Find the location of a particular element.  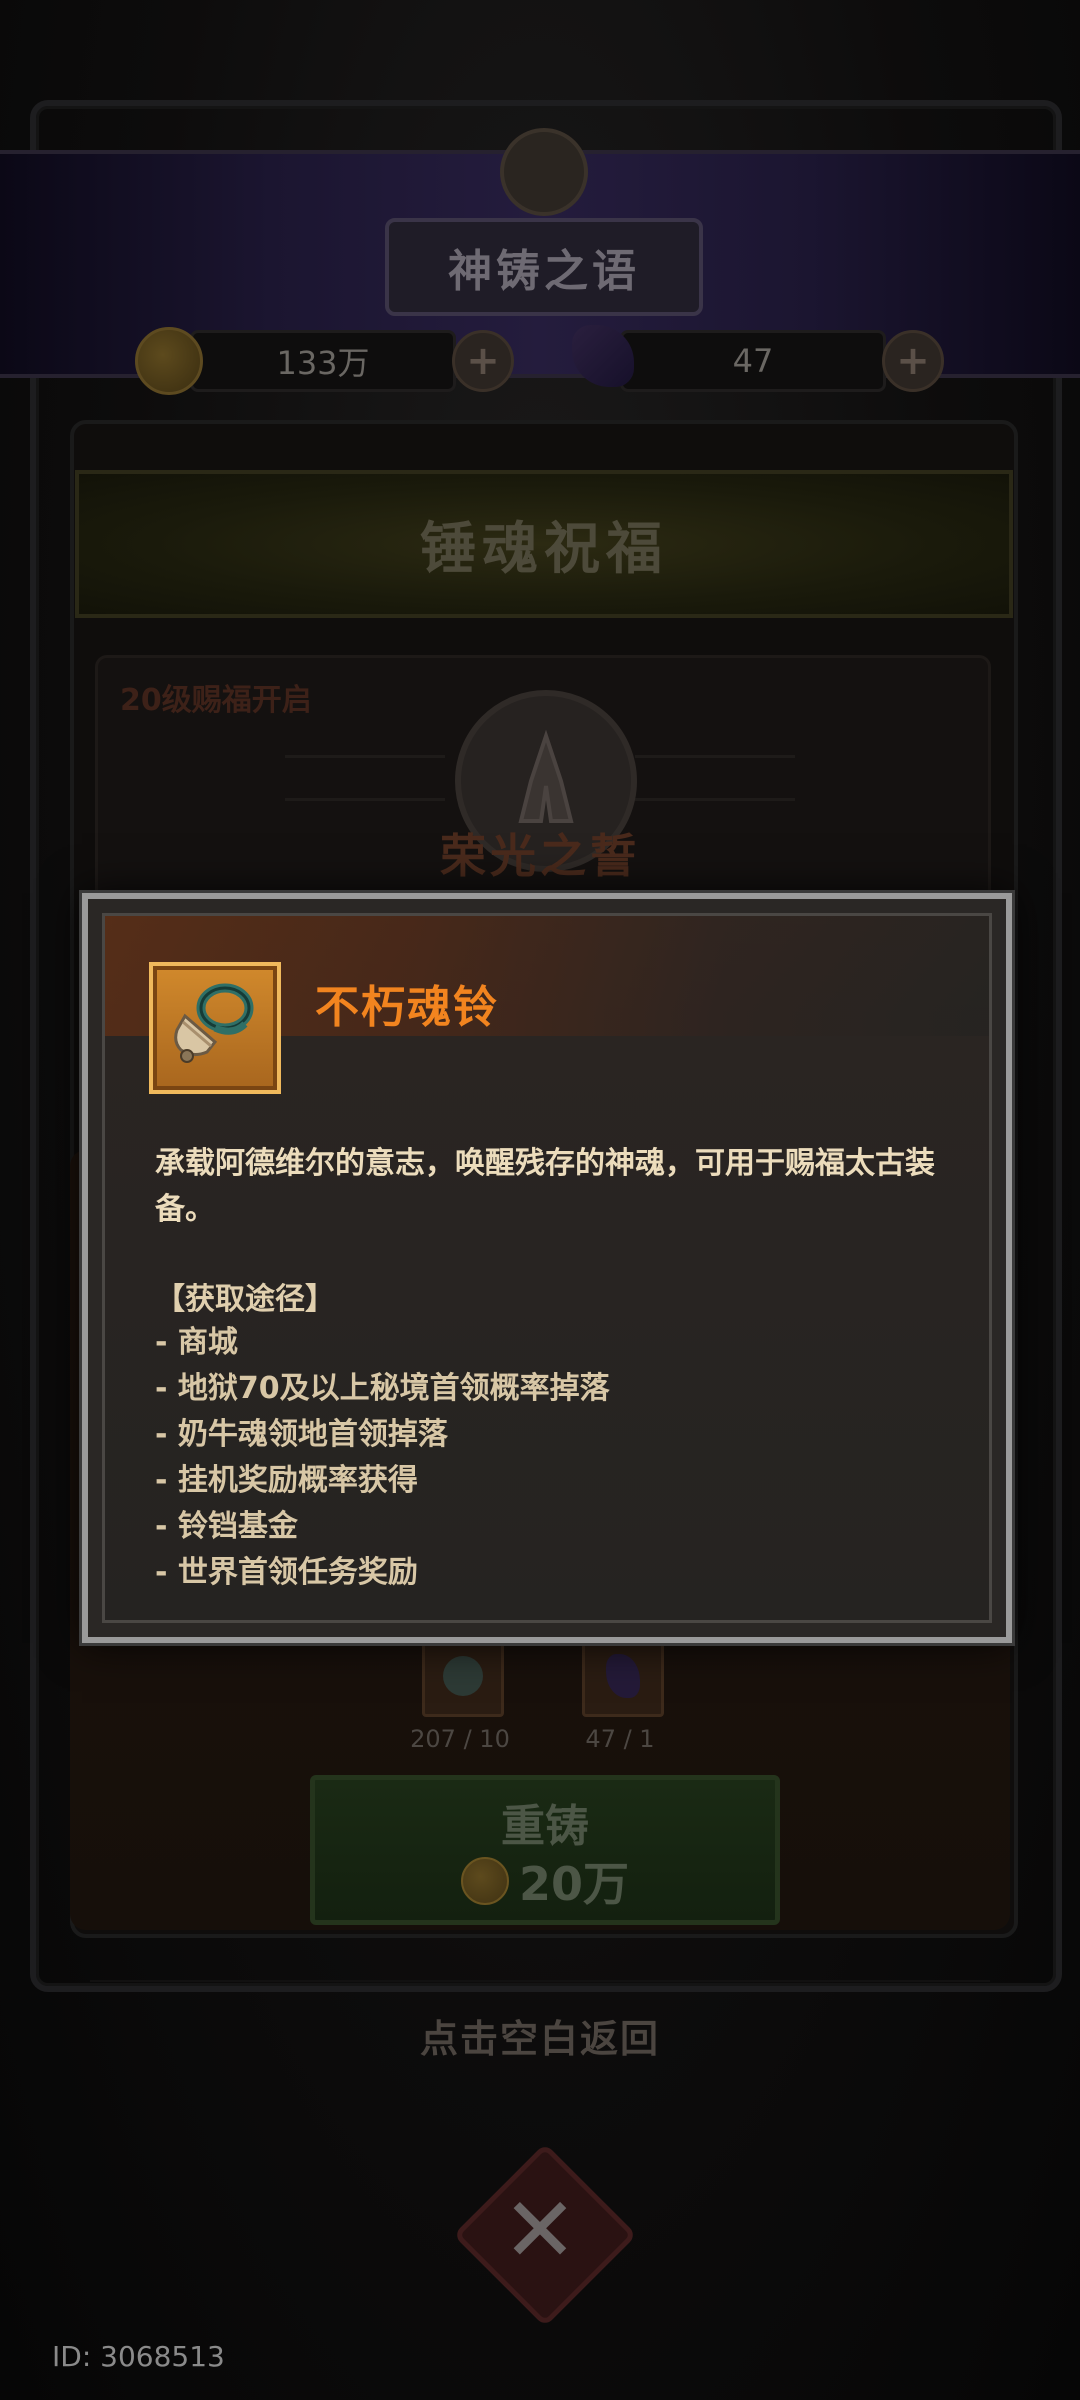

item-icon-frame is located at coordinates (215, 1028).